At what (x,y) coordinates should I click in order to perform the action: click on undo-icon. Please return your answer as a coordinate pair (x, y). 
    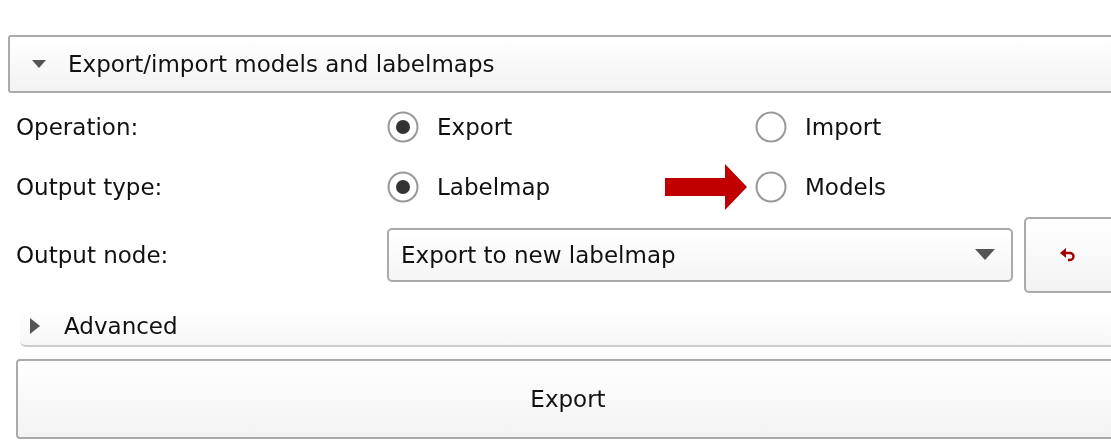
    Looking at the image, I should click on (1068, 255).